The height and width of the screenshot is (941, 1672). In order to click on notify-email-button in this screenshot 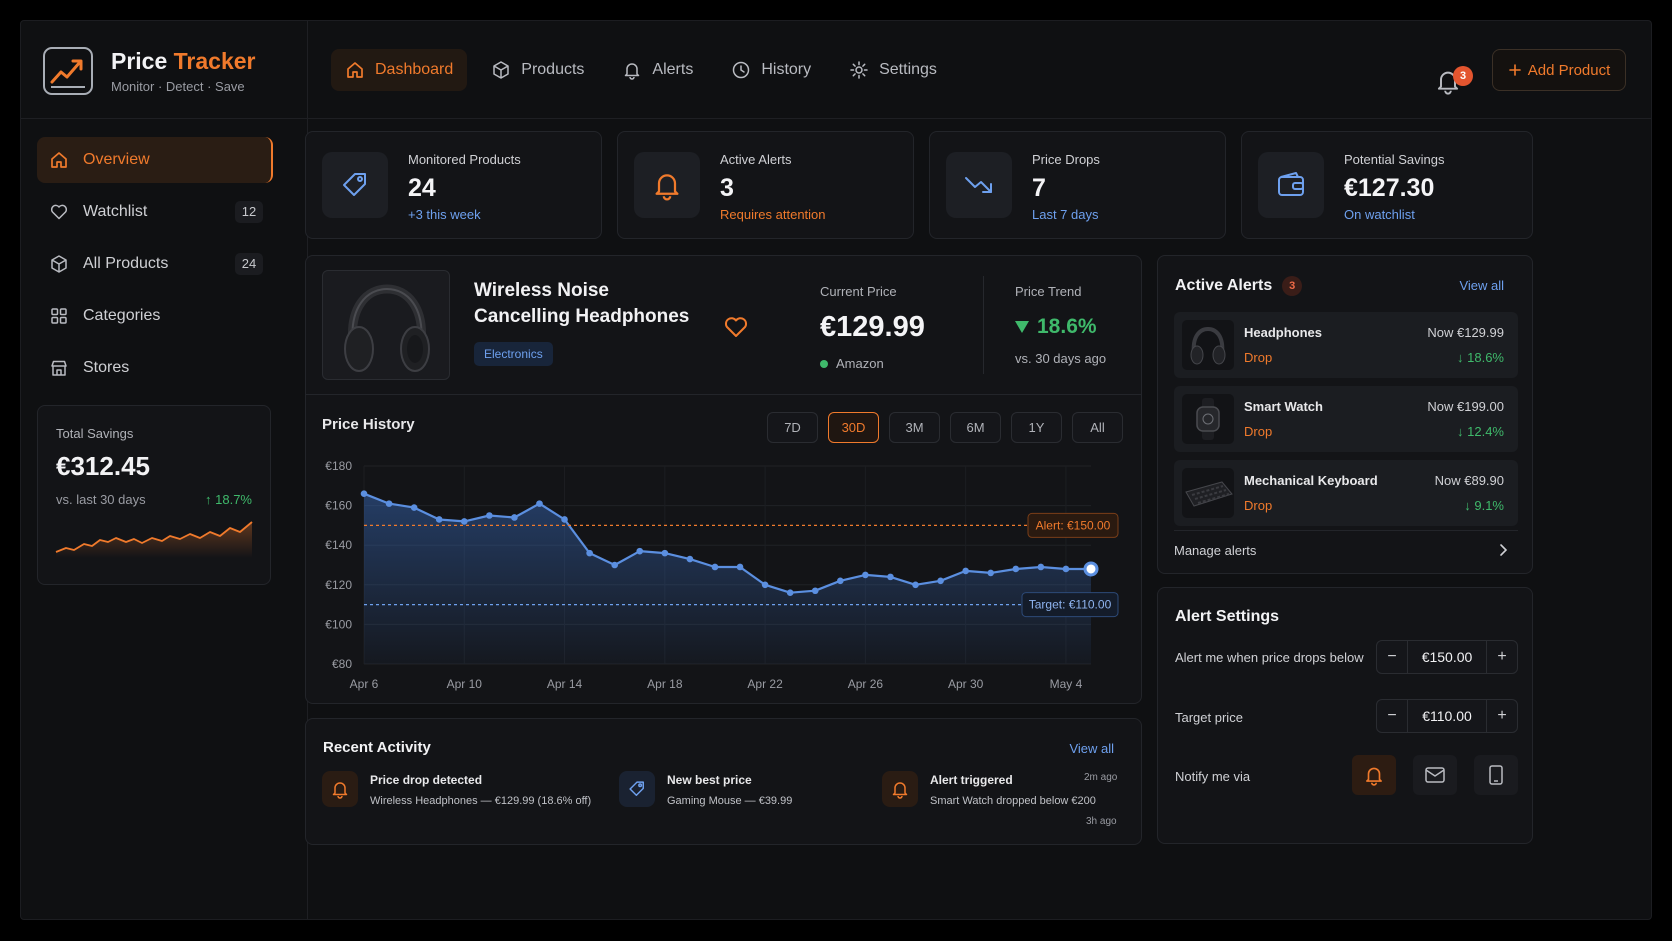, I will do `click(1435, 775)`.